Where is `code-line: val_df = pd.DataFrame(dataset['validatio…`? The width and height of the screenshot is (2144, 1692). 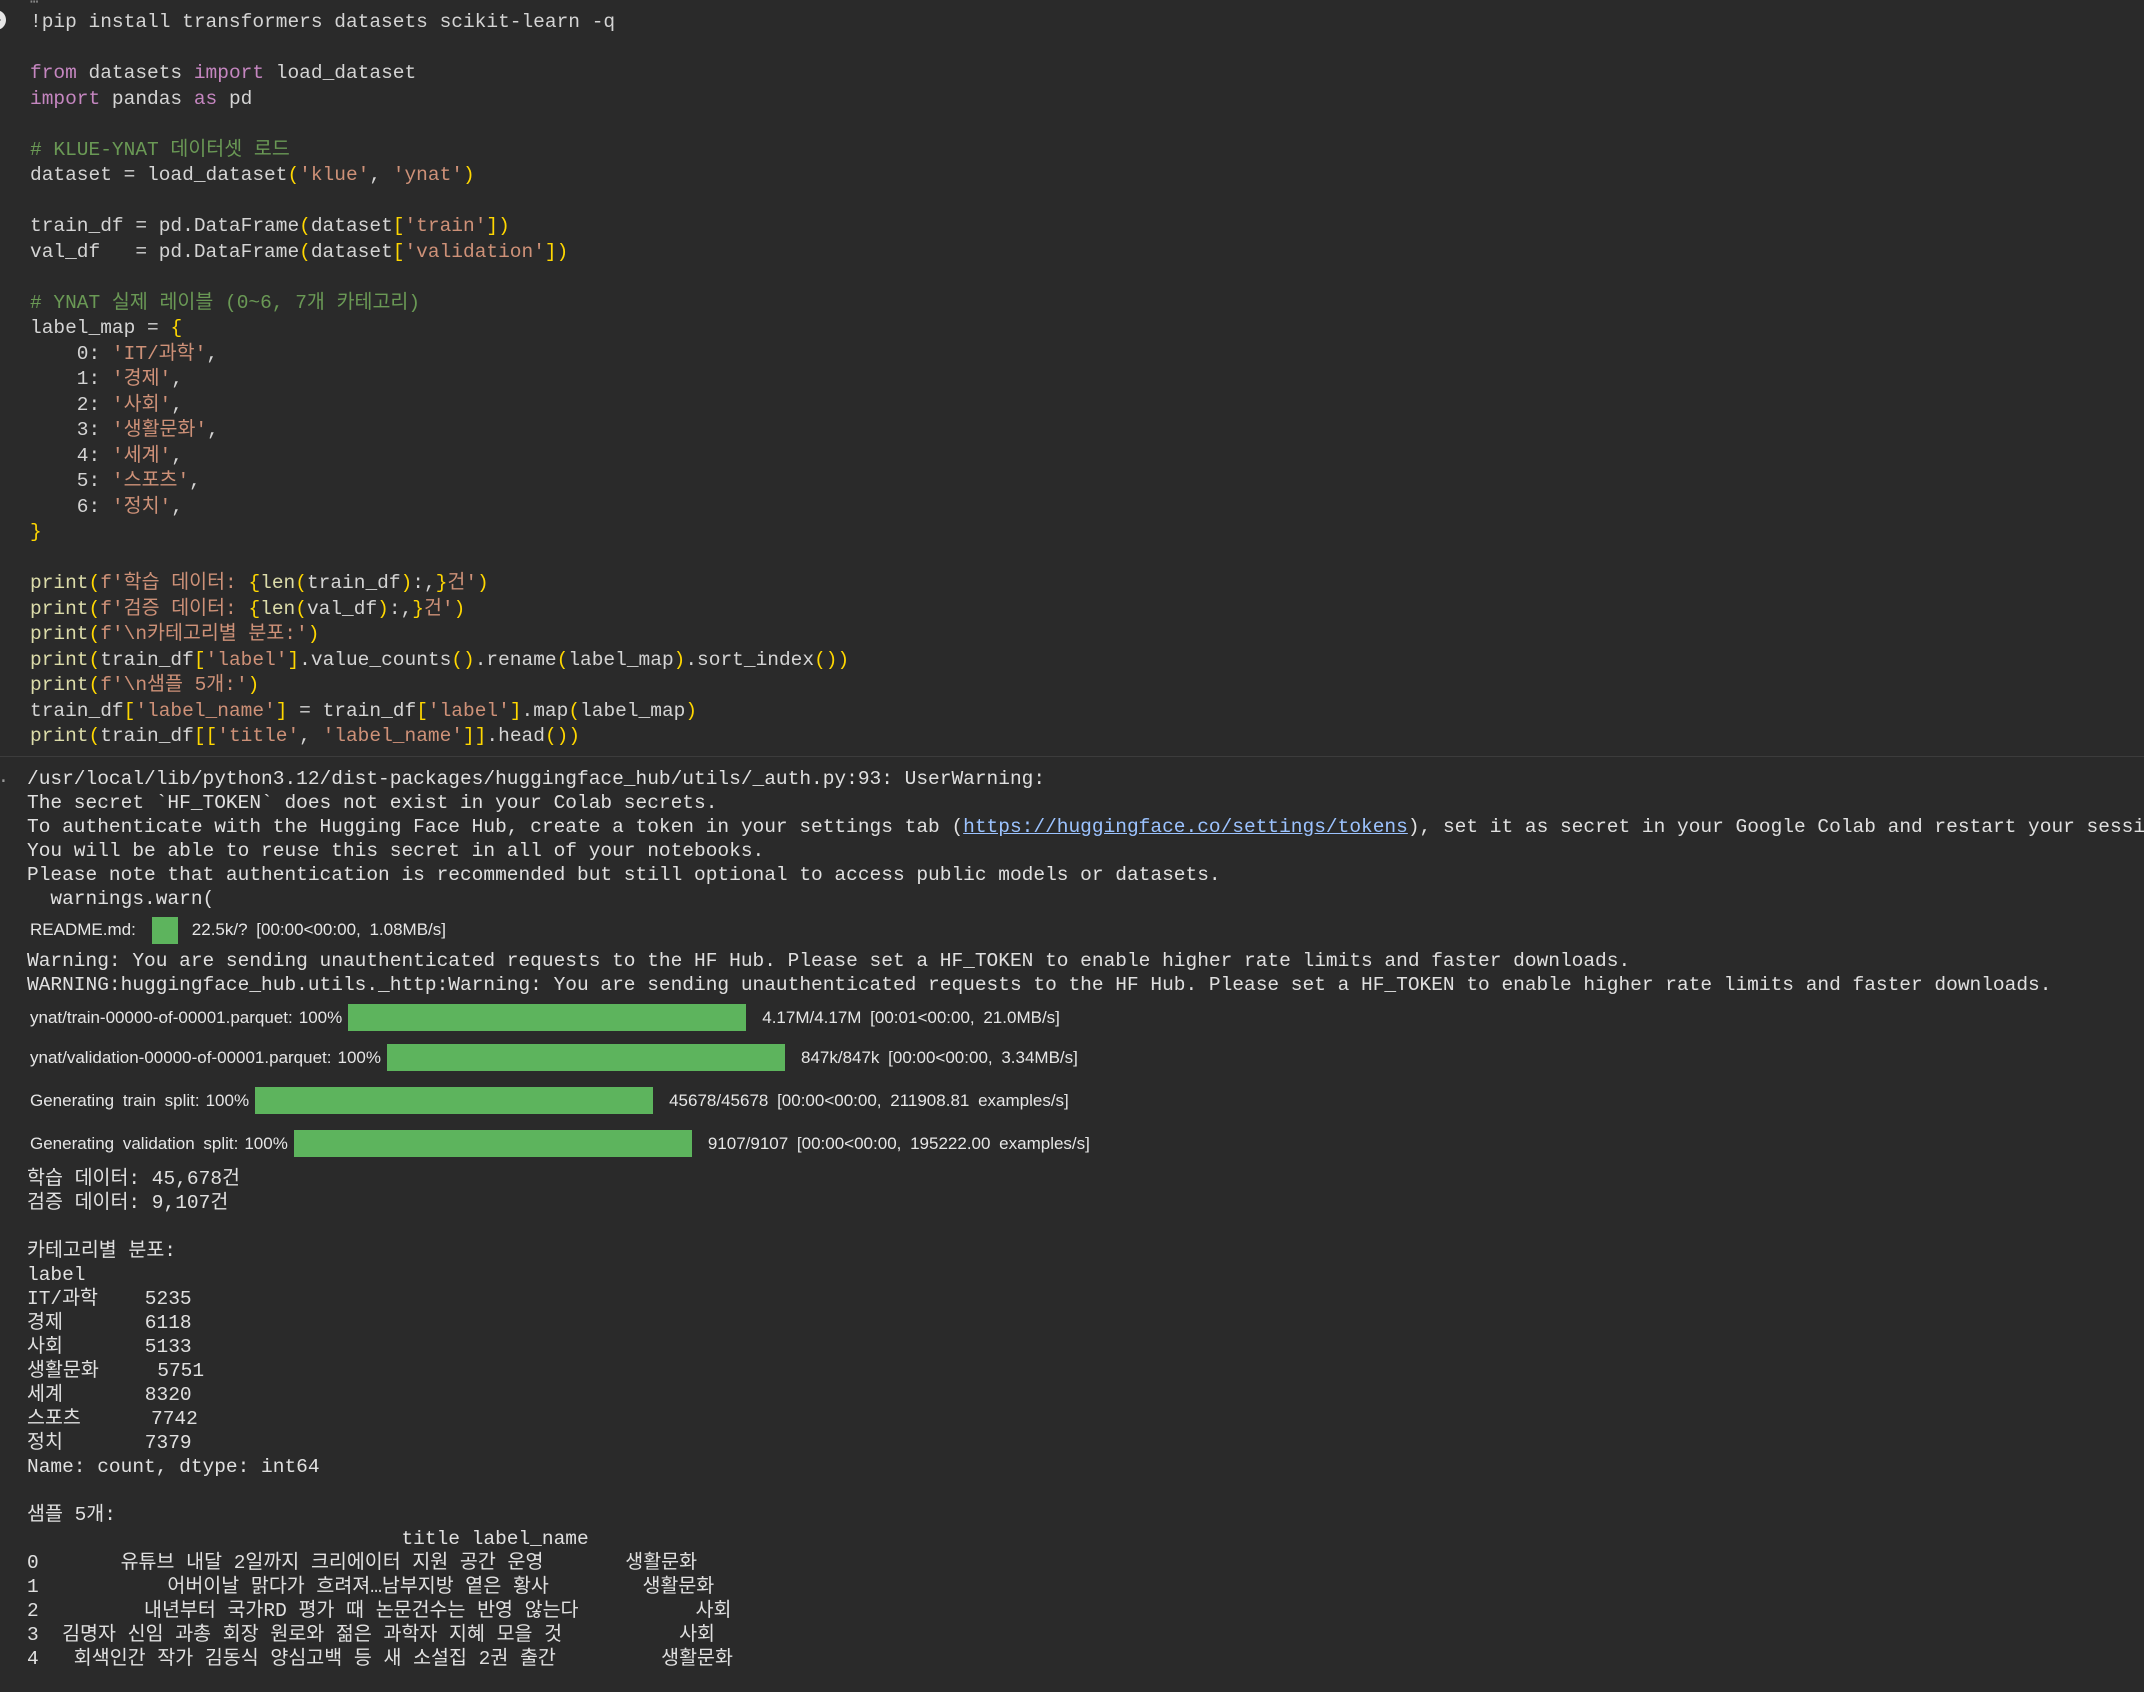 code-line: val_df = pd.DataFrame(dataset['validatio… is located at coordinates (439, 253).